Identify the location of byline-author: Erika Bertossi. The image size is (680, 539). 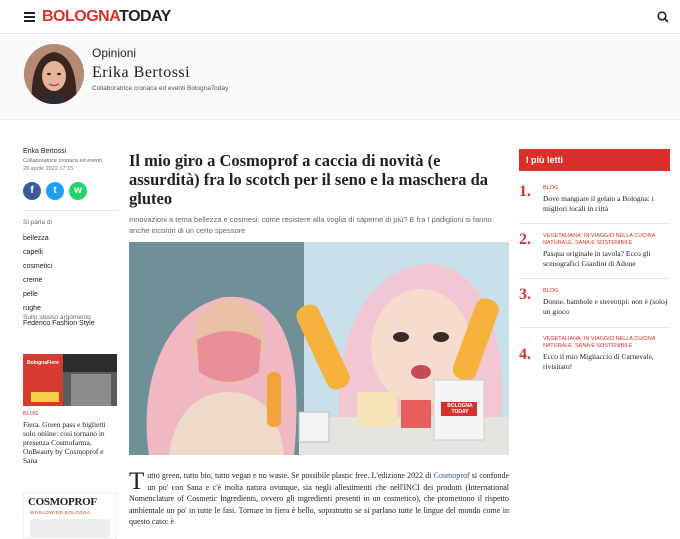
(71, 151).